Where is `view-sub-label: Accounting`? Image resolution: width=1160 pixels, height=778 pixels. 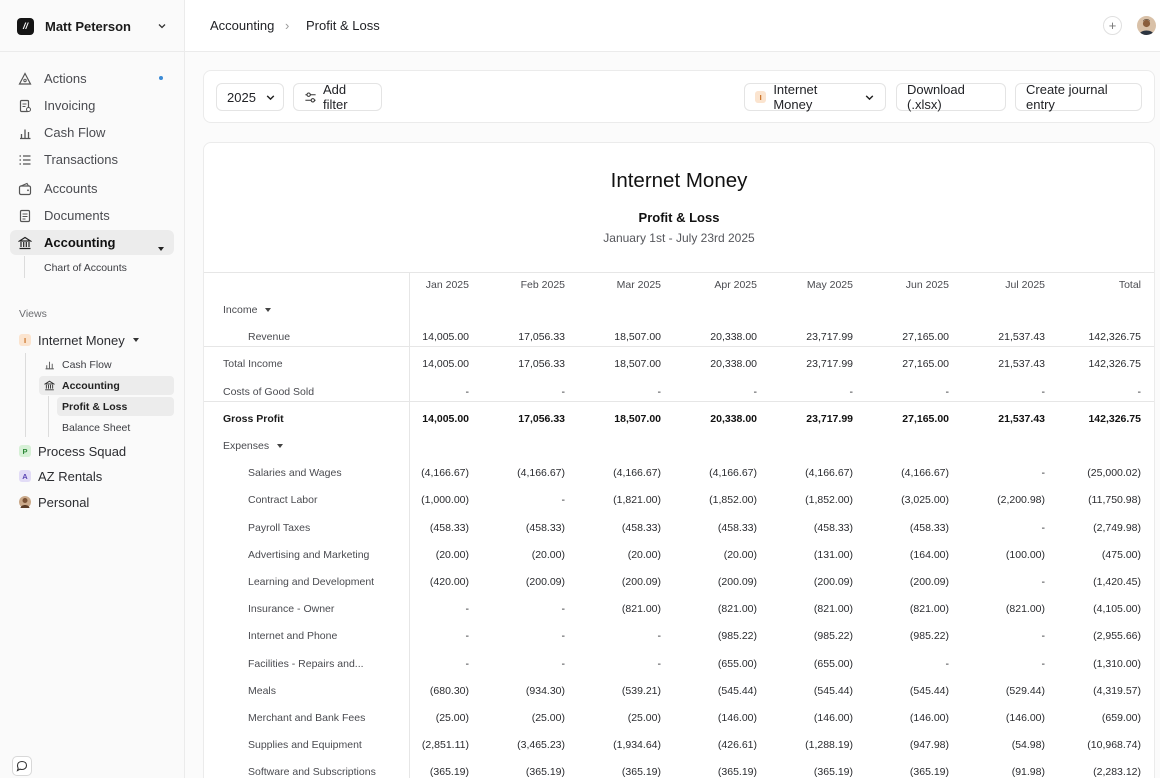
view-sub-label: Accounting is located at coordinates (91, 385).